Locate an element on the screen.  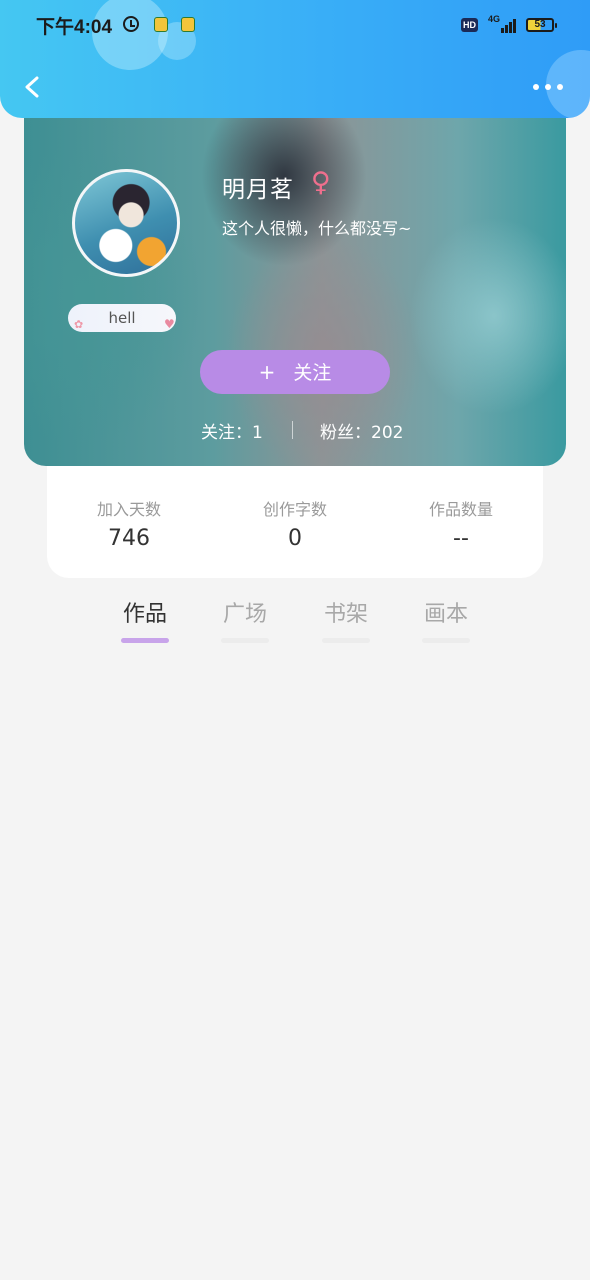
hd-badge: HD is located at coordinates (469, 25).